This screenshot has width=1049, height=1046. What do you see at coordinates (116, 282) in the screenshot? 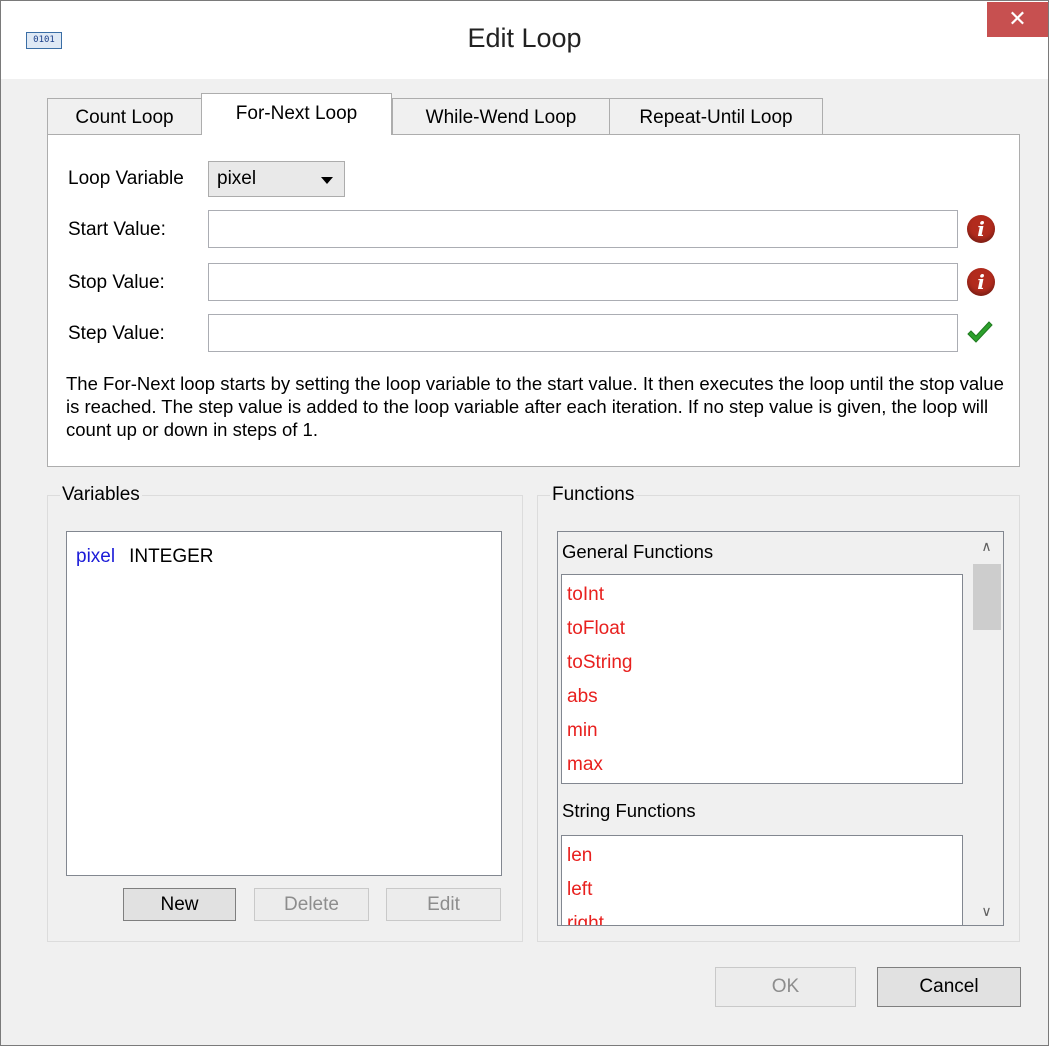
I see `stop-value-label: Stop Value:` at bounding box center [116, 282].